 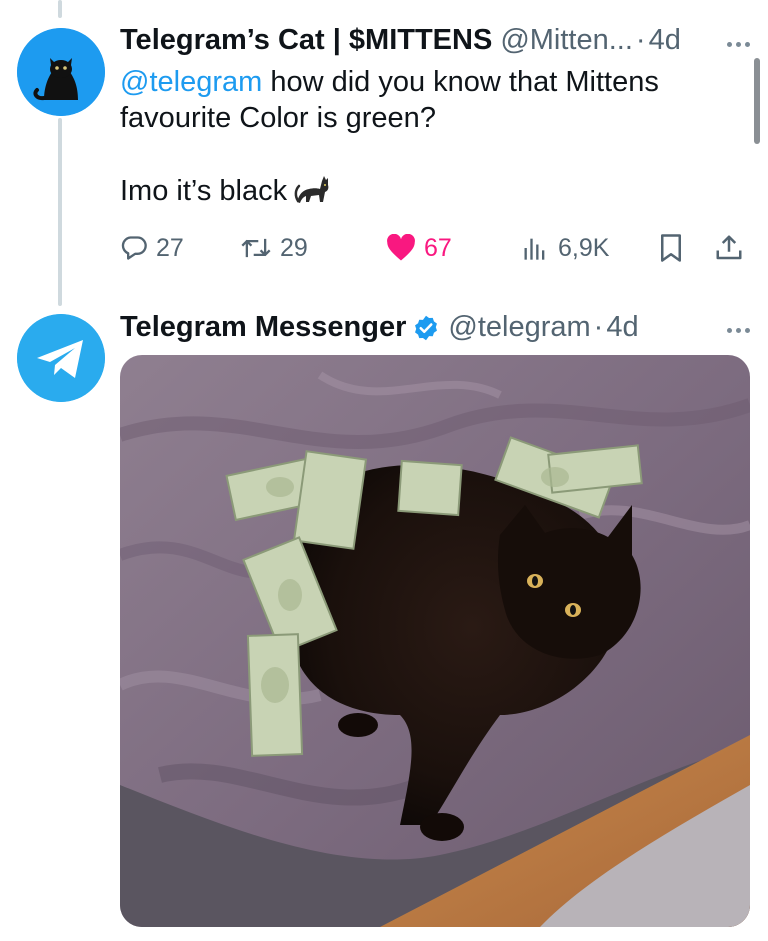 What do you see at coordinates (274, 248) in the screenshot?
I see `repost-button: 29` at bounding box center [274, 248].